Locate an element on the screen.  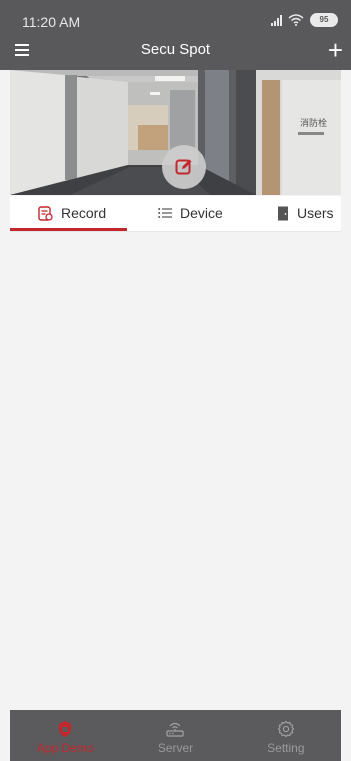
tab-record-label: Record is located at coordinates (84, 213).